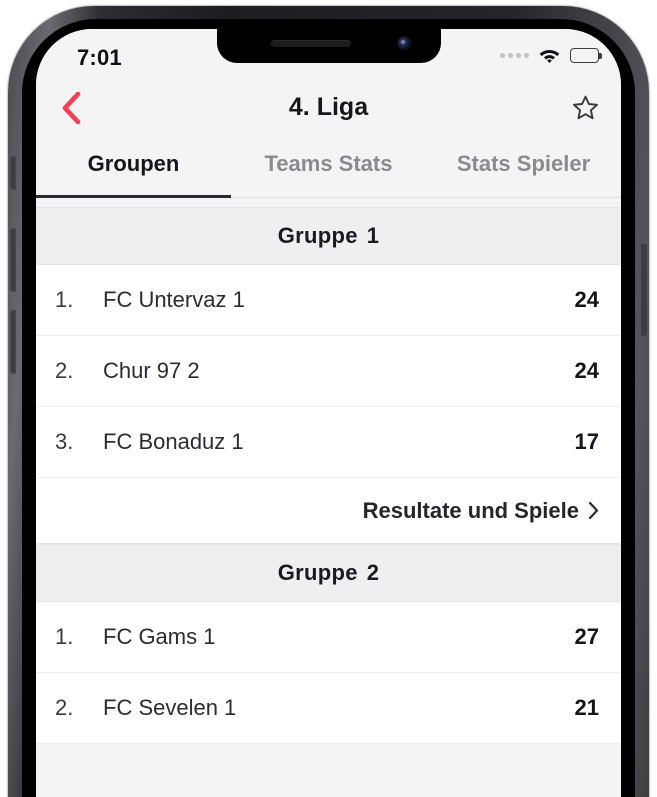 The image size is (657, 797). Describe the element at coordinates (328, 637) in the screenshot. I see `table-row: 1. FC Gams 1 27` at that location.